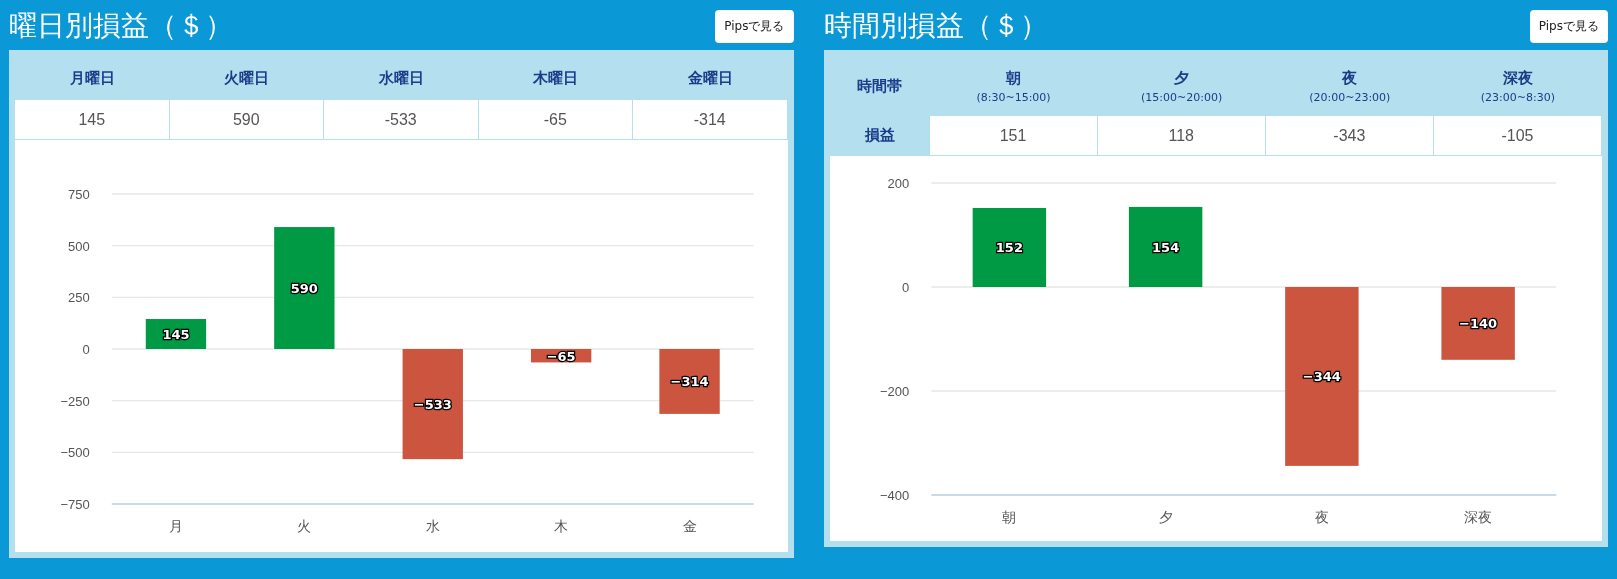 This screenshot has width=1617, height=579. I want to click on time-range: (15:00~20:00), so click(1182, 97).